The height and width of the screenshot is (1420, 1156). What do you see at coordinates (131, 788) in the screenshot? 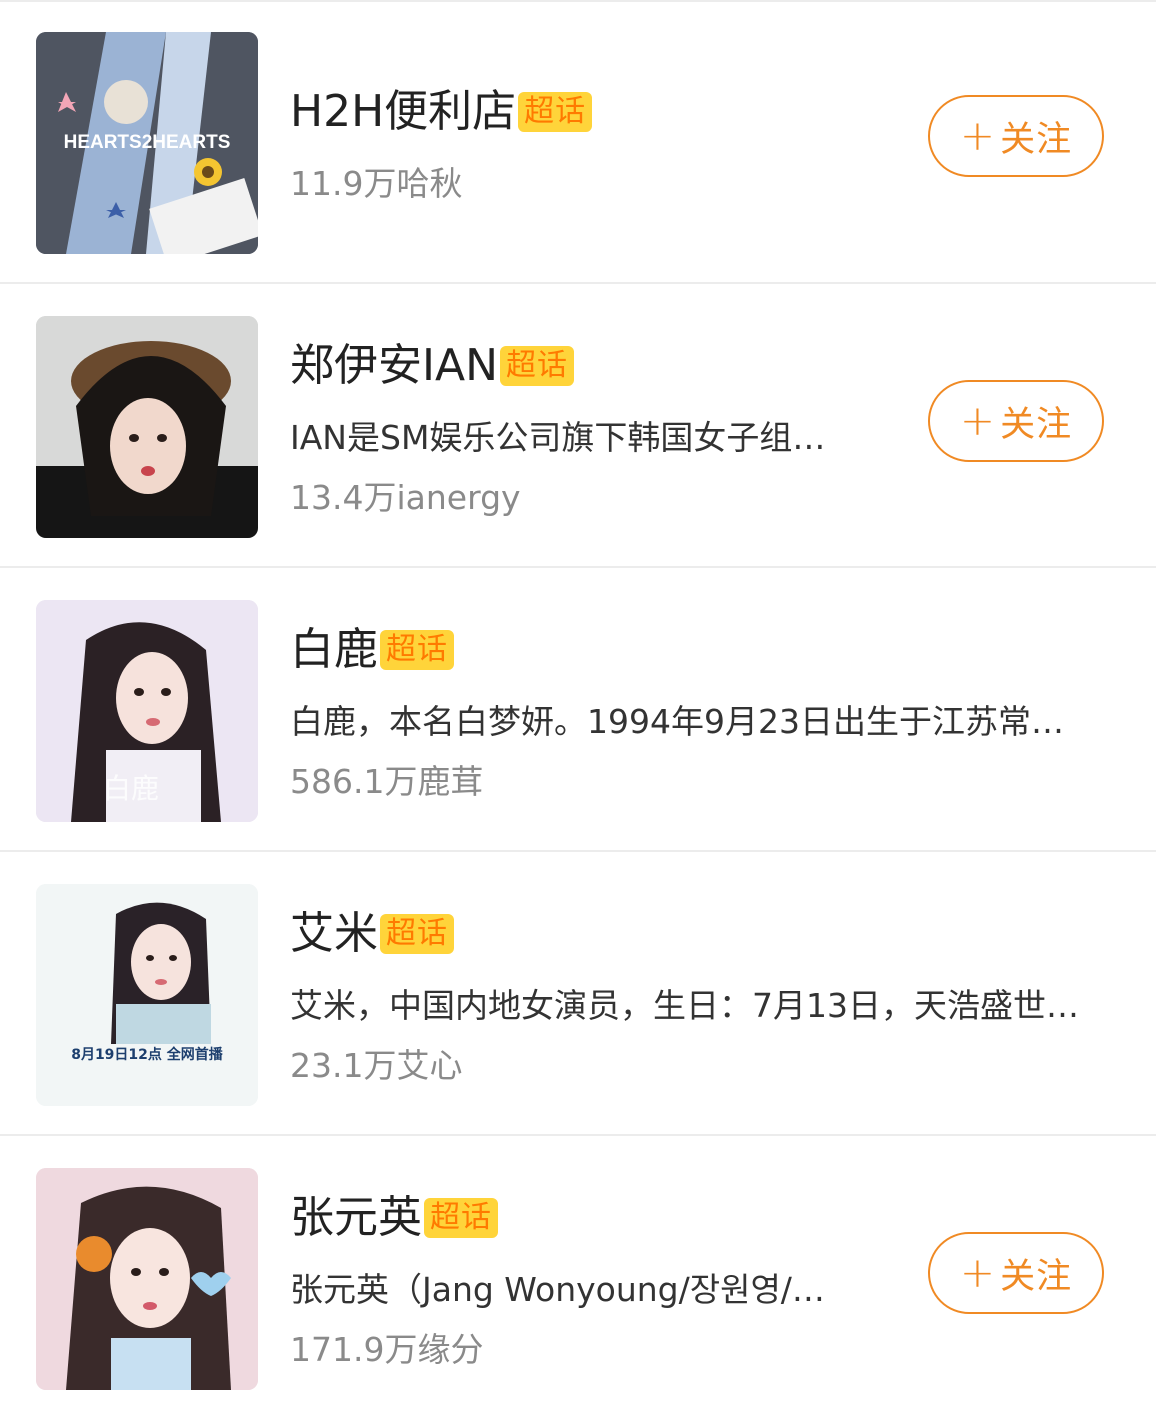
I see `avatar-caption: 白鹿` at bounding box center [131, 788].